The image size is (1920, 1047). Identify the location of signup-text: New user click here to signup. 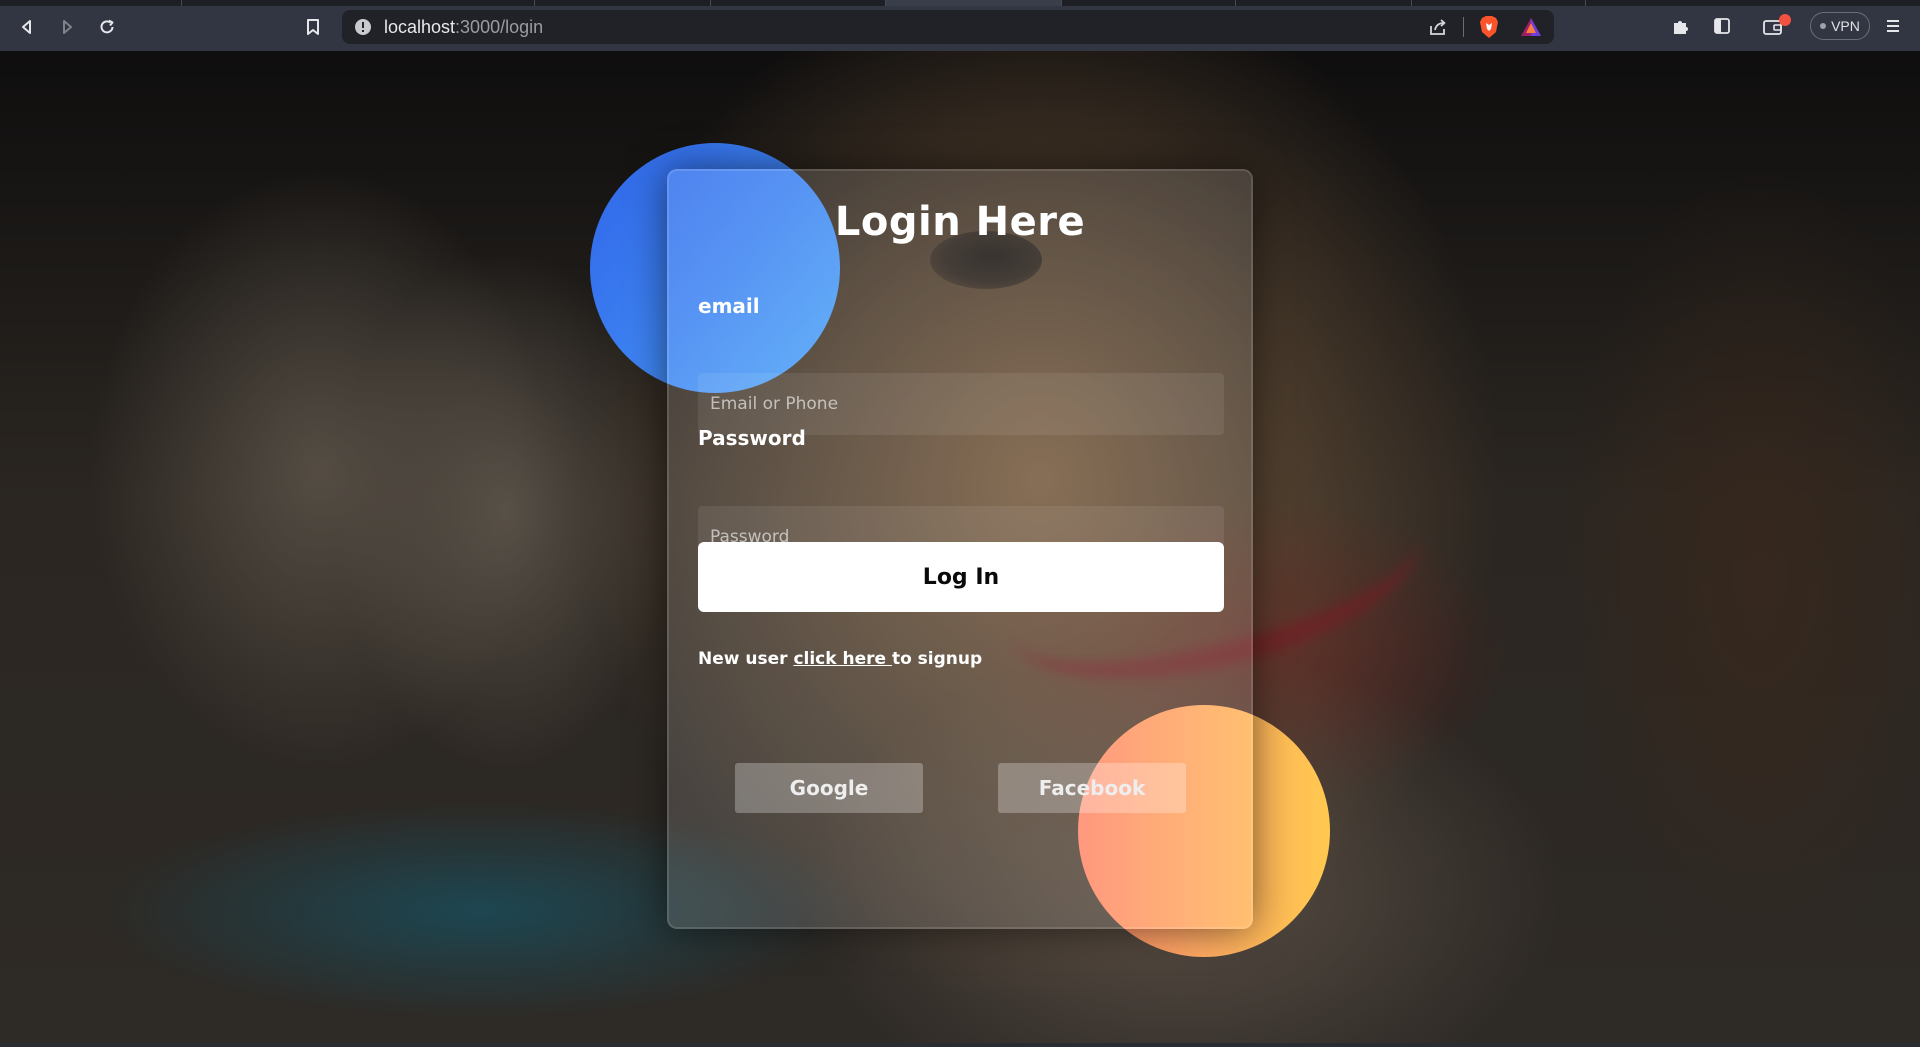
(840, 659).